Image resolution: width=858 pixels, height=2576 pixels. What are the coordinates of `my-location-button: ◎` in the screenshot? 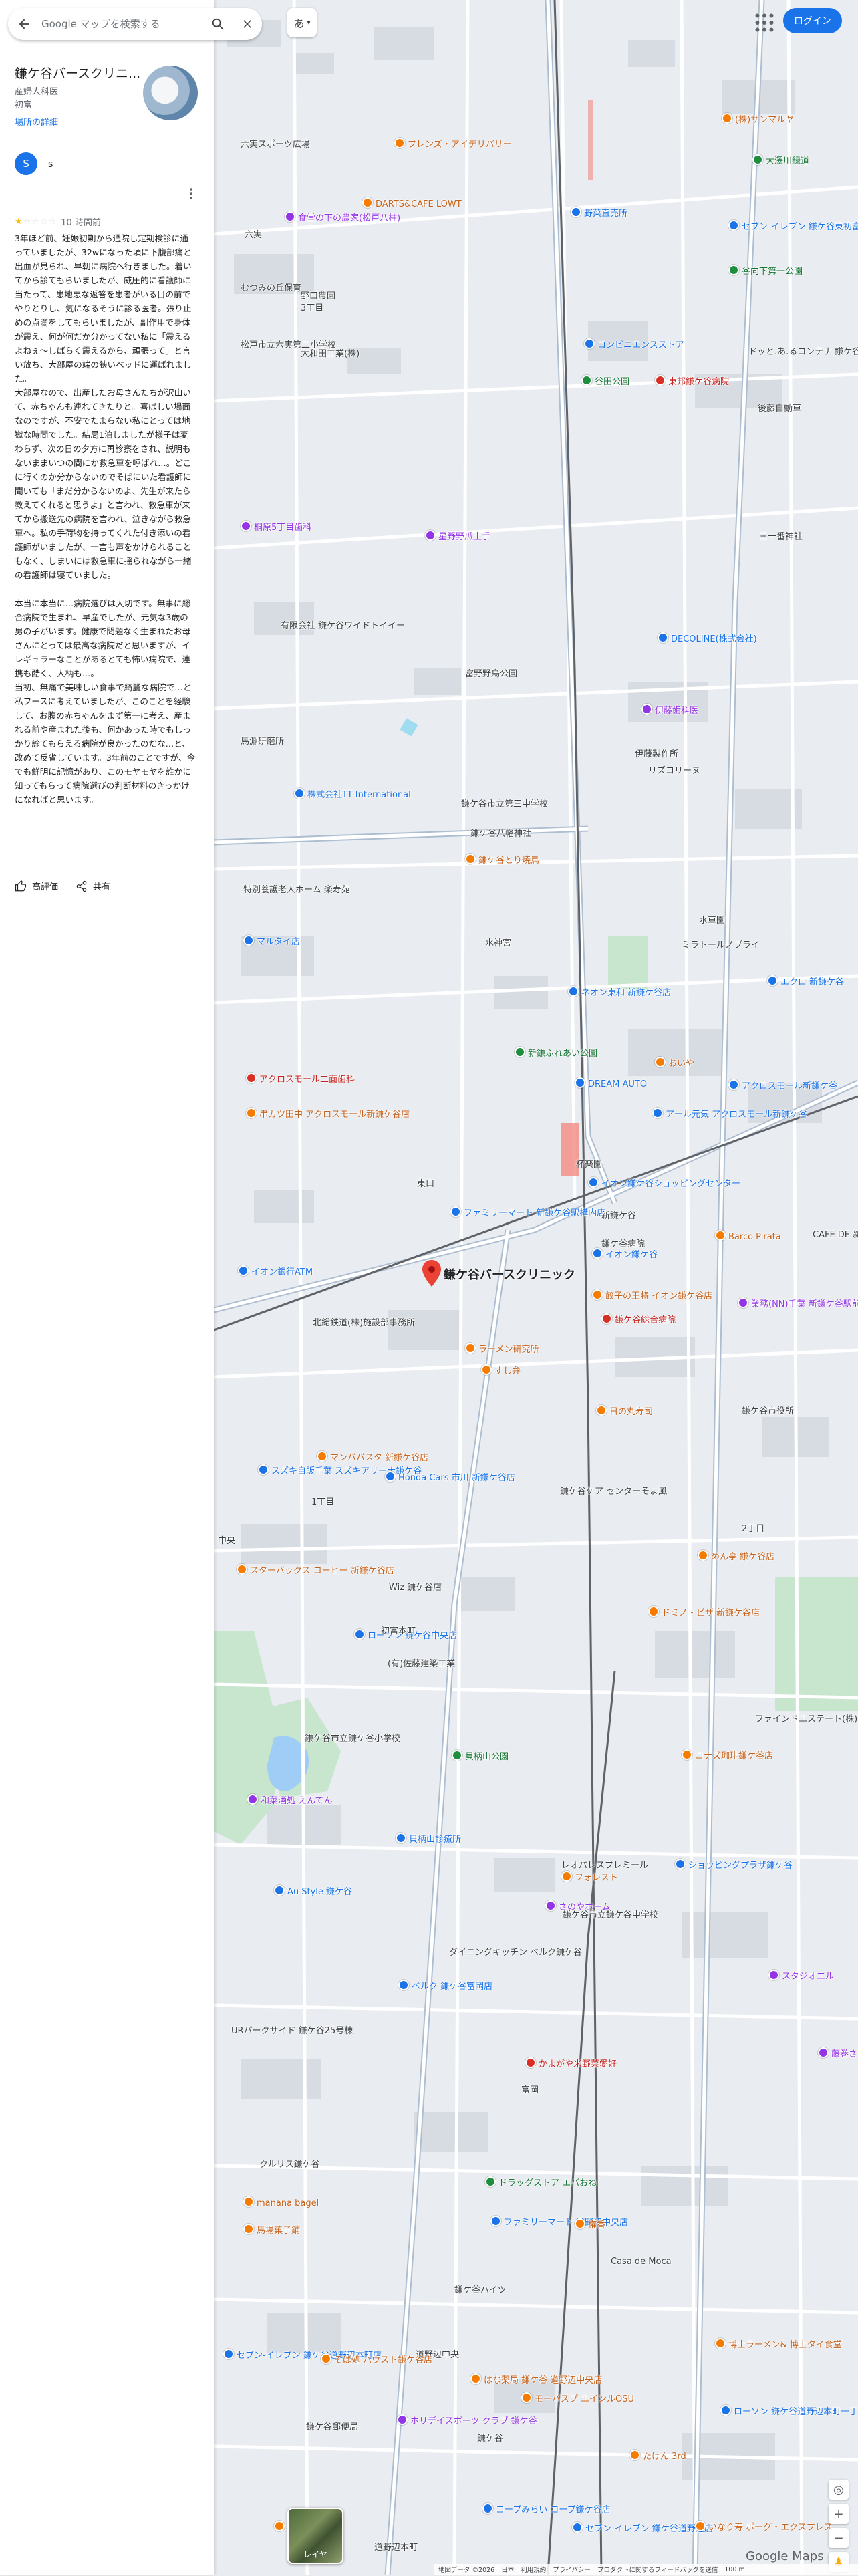 It's located at (839, 2490).